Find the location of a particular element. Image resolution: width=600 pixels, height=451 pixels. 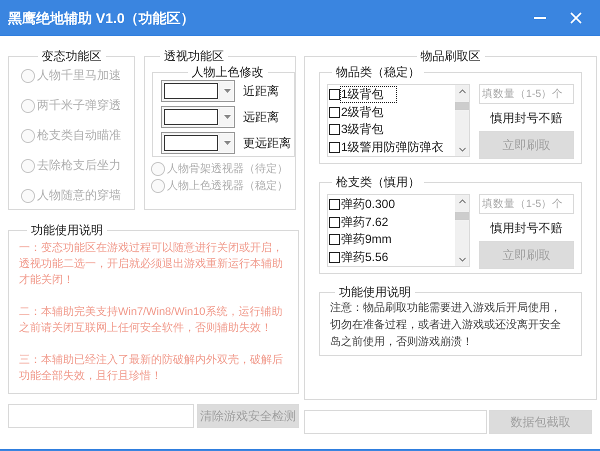

window-title: 黑鹰绝地辅助 V1.0（功能区） is located at coordinates (101, 18).